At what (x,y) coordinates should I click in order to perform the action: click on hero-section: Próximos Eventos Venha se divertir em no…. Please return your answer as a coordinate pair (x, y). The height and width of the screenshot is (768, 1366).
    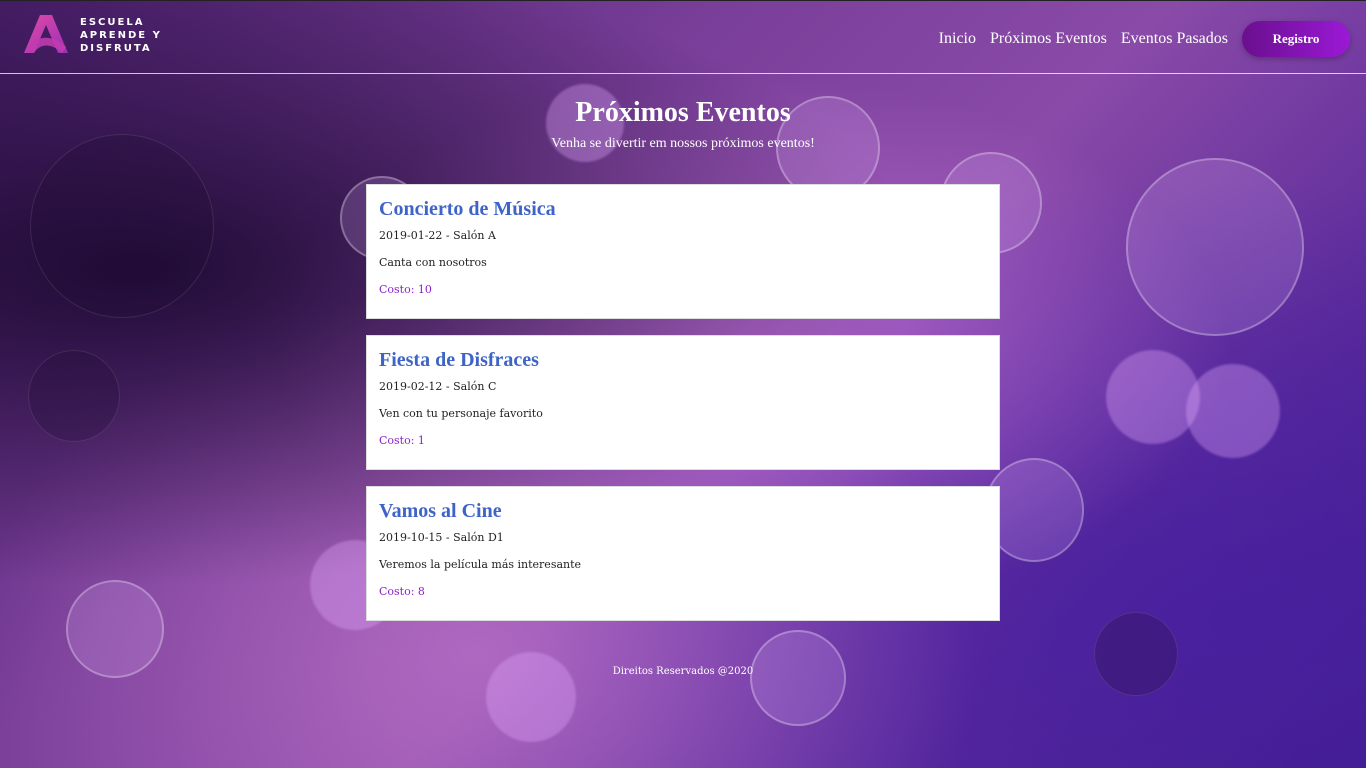
    Looking at the image, I should click on (683, 124).